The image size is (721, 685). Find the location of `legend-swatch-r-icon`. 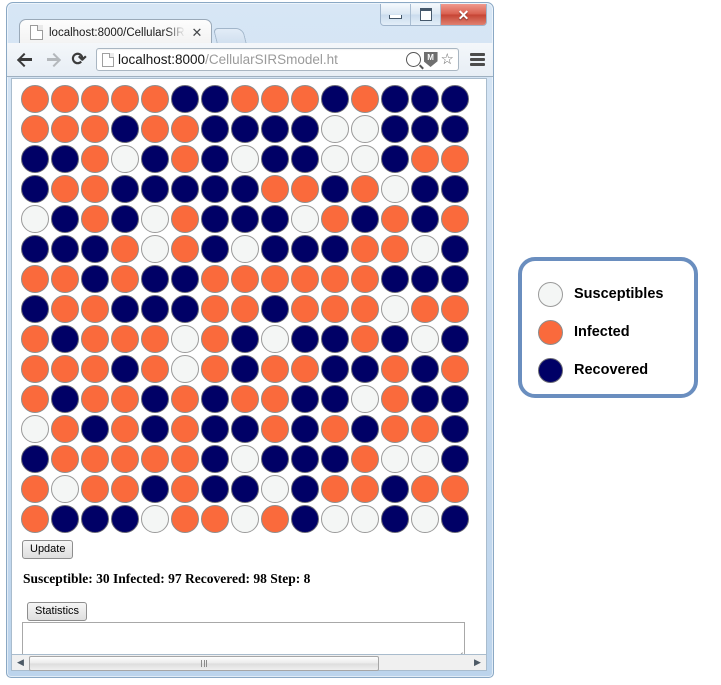

legend-swatch-r-icon is located at coordinates (550, 370).